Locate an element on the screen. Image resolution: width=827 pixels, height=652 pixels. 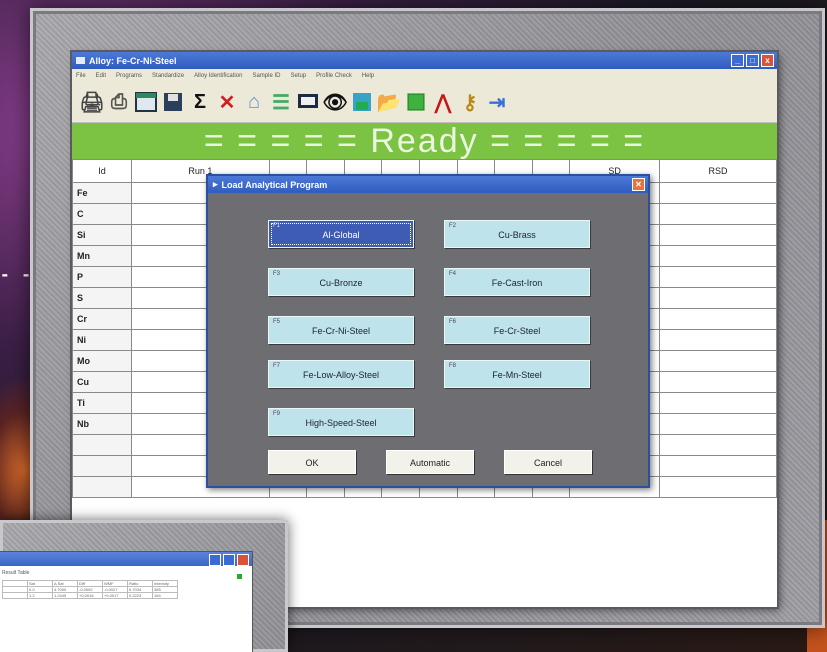
table-cell: 1.2445 is located at coordinates (65, 595).